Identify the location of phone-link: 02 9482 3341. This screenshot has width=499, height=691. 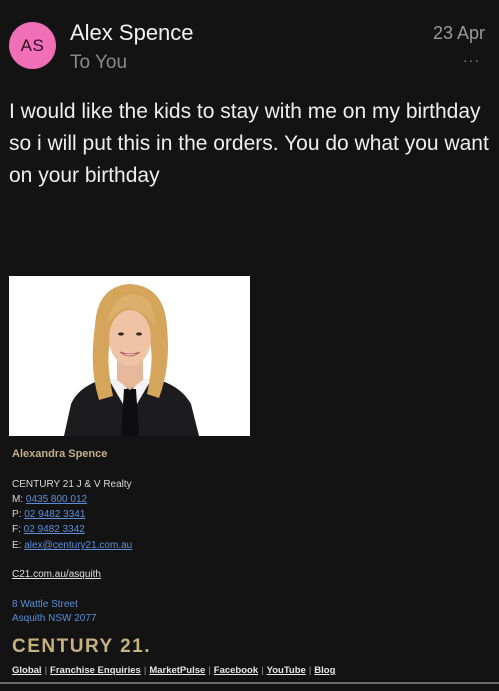
(54, 514).